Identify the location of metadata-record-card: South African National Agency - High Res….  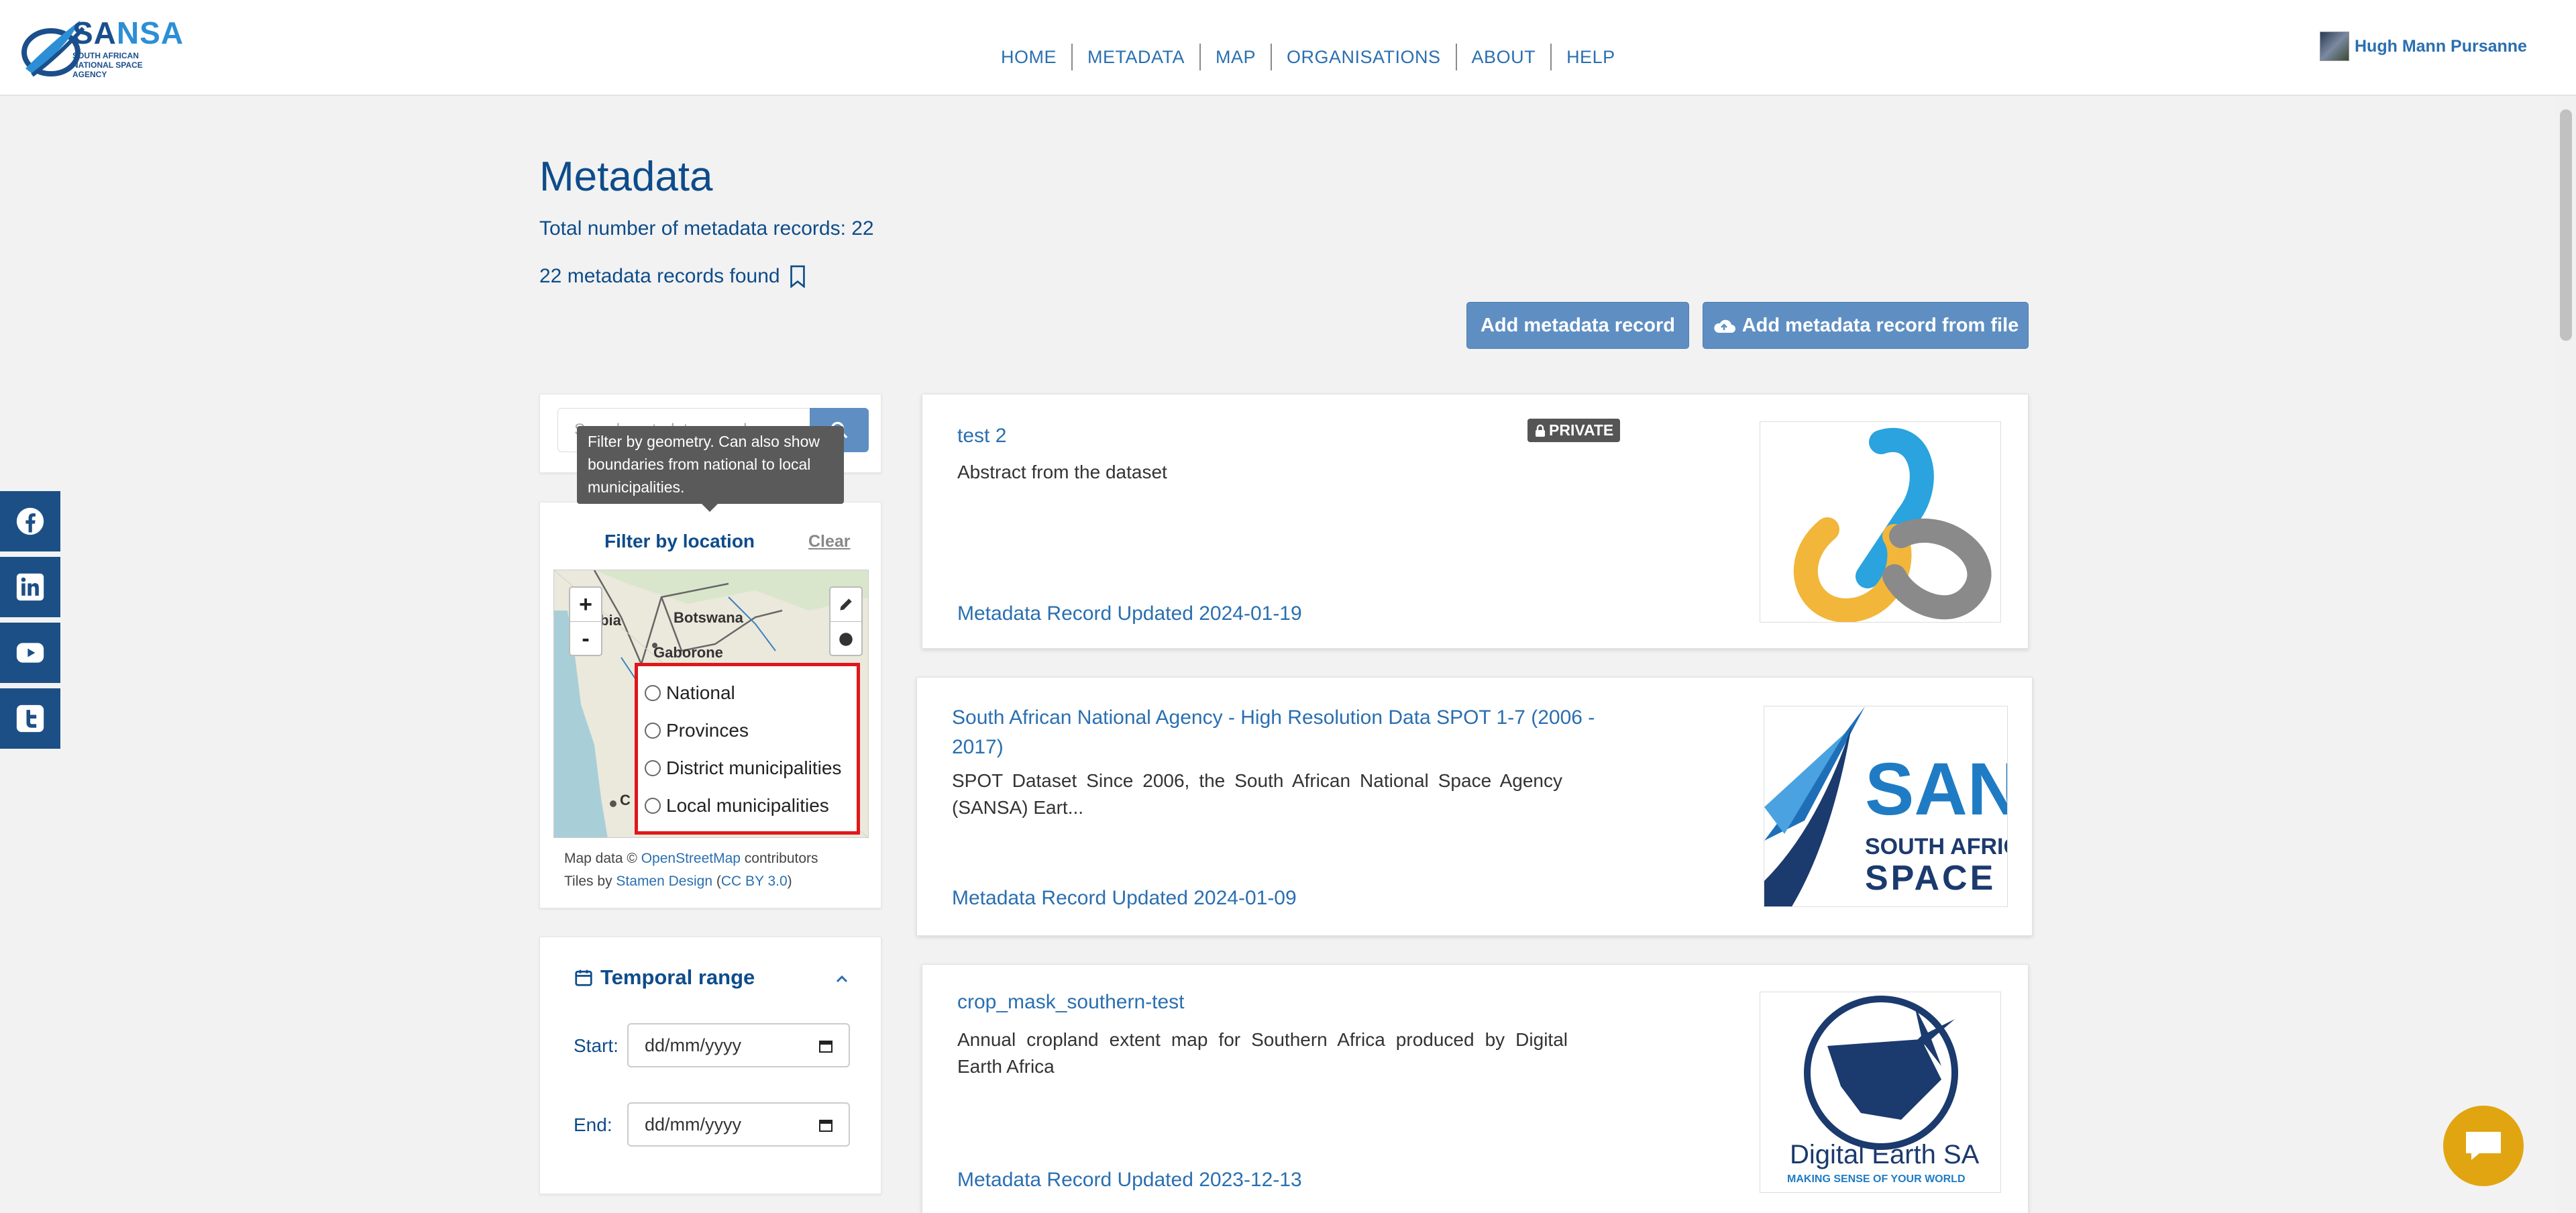
(1474, 806).